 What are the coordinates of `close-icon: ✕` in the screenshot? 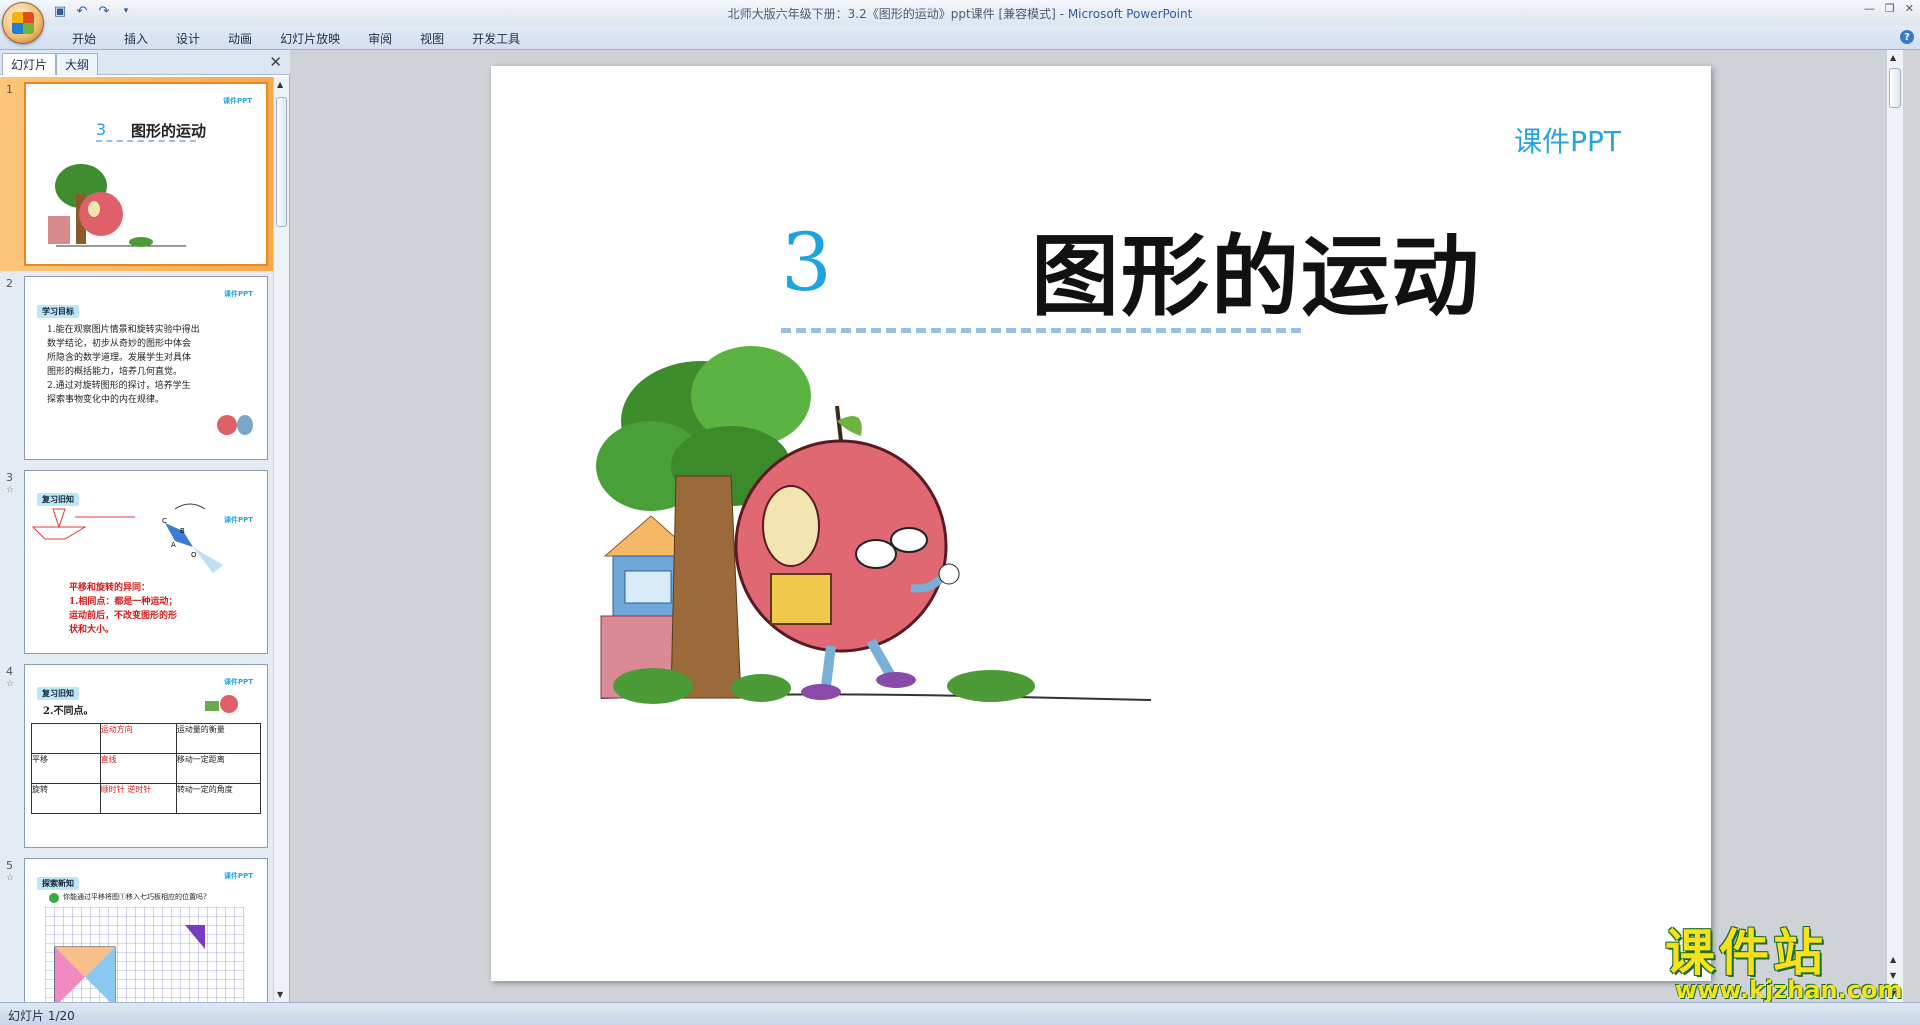 It's located at (1909, 8).